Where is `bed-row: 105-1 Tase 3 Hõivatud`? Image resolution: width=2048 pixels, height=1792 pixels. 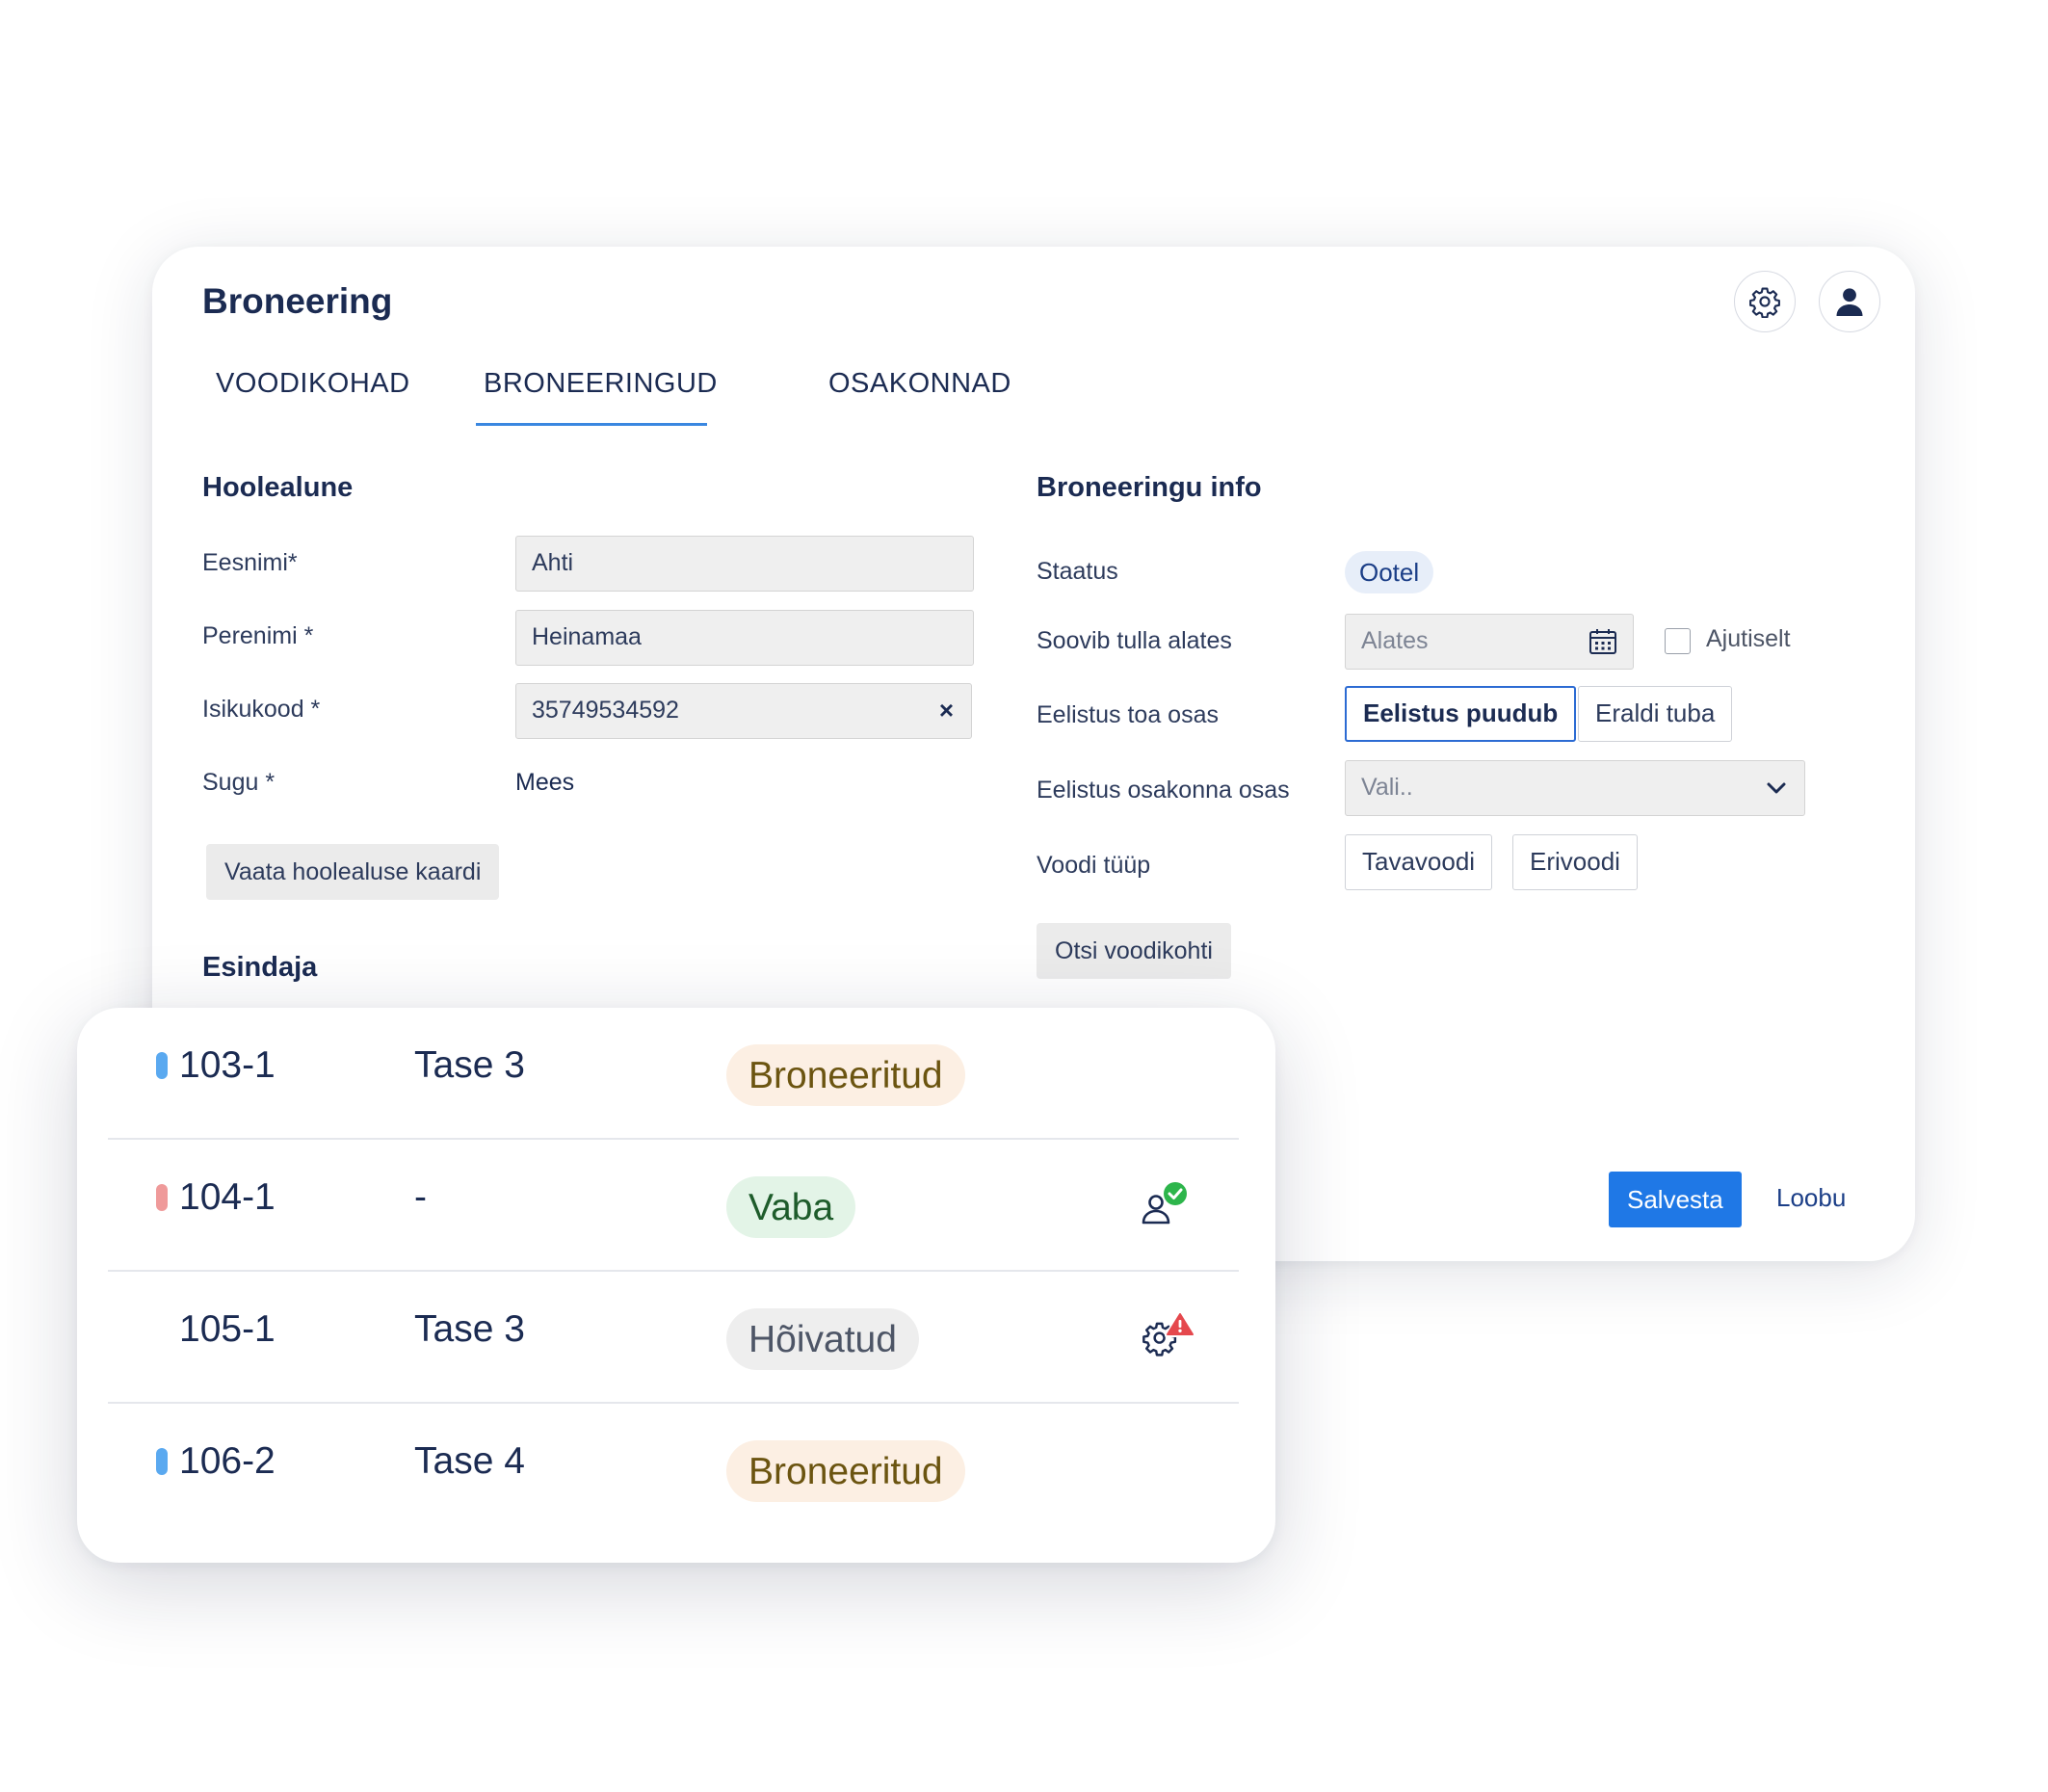
bed-row: 105-1 Tase 3 Hõivatud is located at coordinates (673, 1338).